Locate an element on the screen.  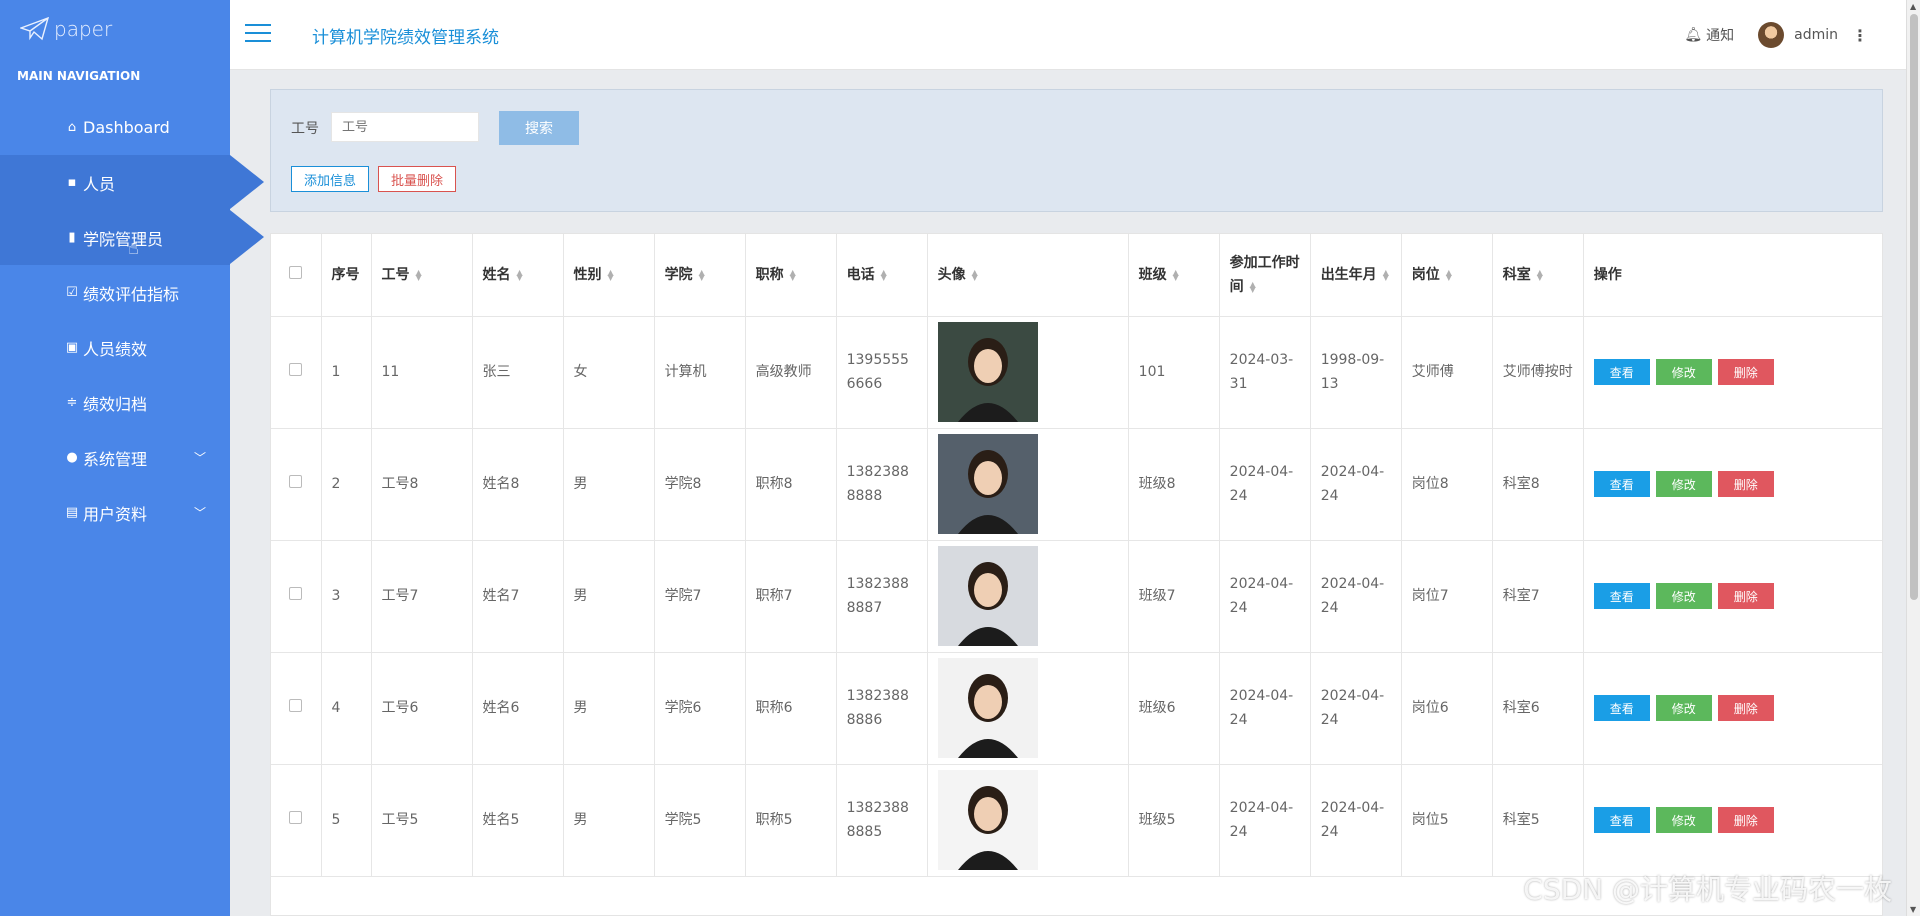
cell-gender: 女 is located at coordinates (609, 372).